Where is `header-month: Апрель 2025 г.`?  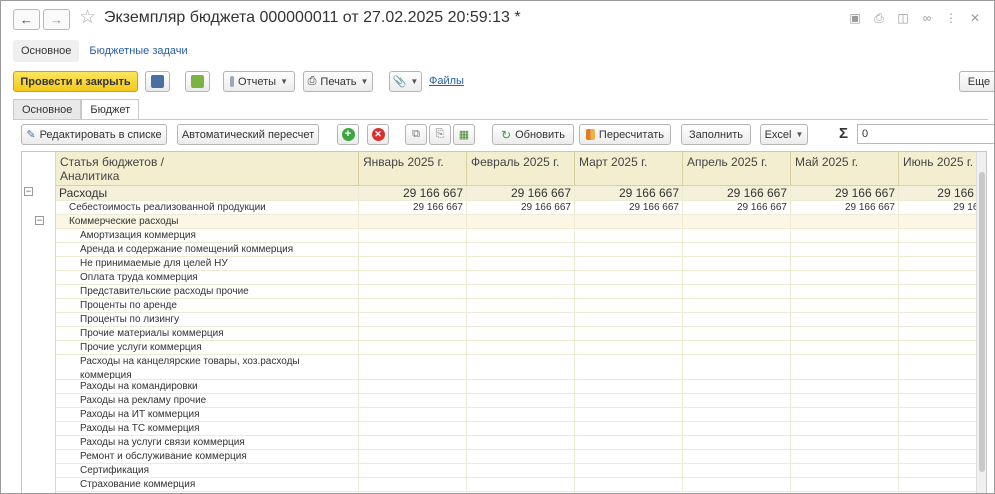 header-month: Апрель 2025 г. is located at coordinates (737, 169).